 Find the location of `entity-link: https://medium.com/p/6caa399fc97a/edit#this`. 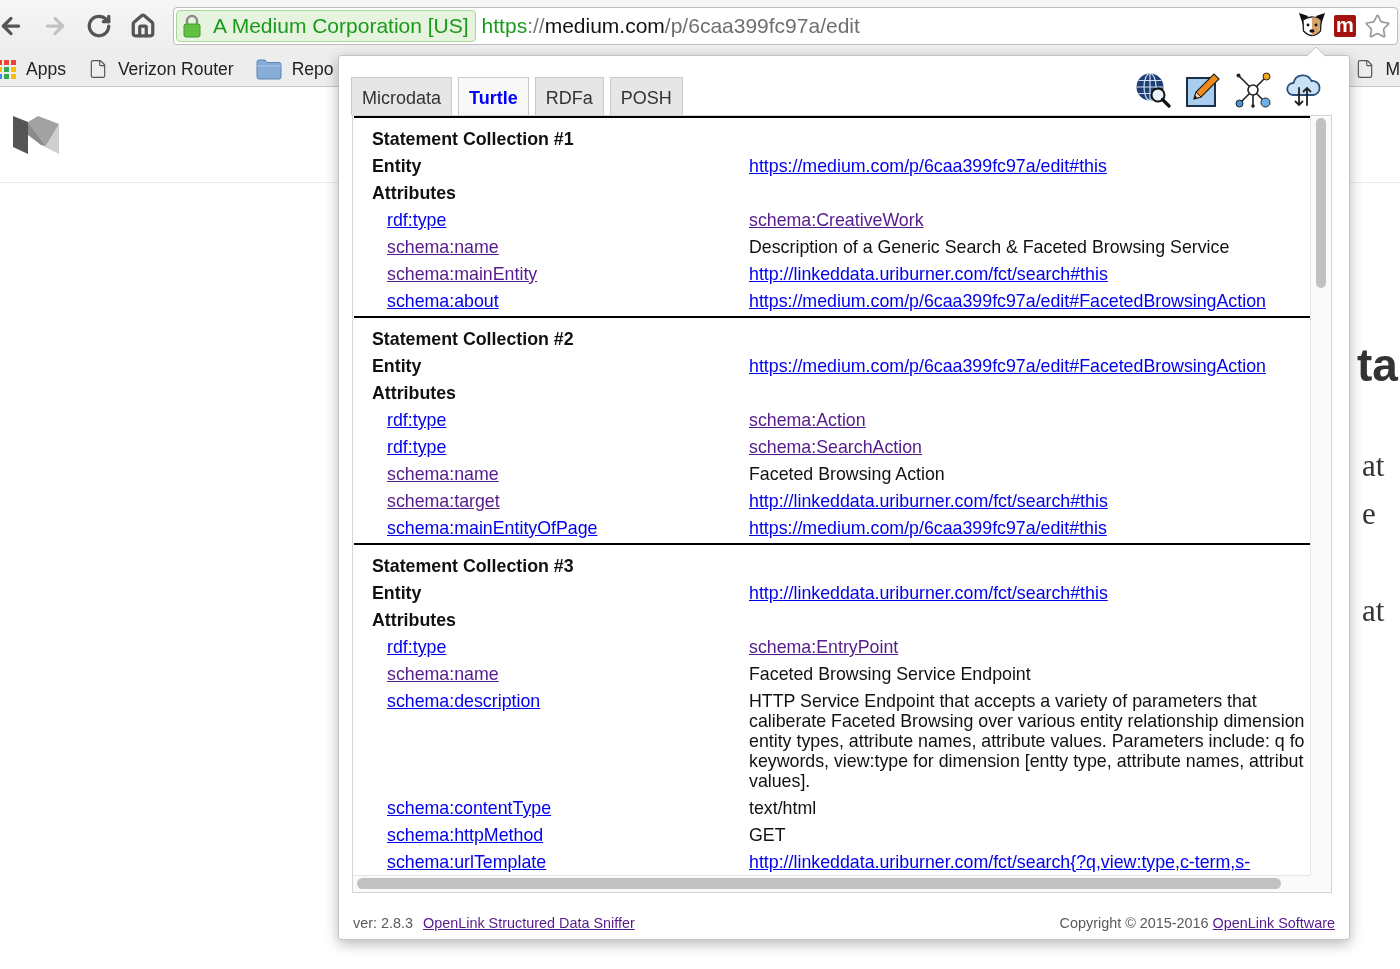

entity-link: https://medium.com/p/6caa399fc97a/edit#this is located at coordinates (928, 166).